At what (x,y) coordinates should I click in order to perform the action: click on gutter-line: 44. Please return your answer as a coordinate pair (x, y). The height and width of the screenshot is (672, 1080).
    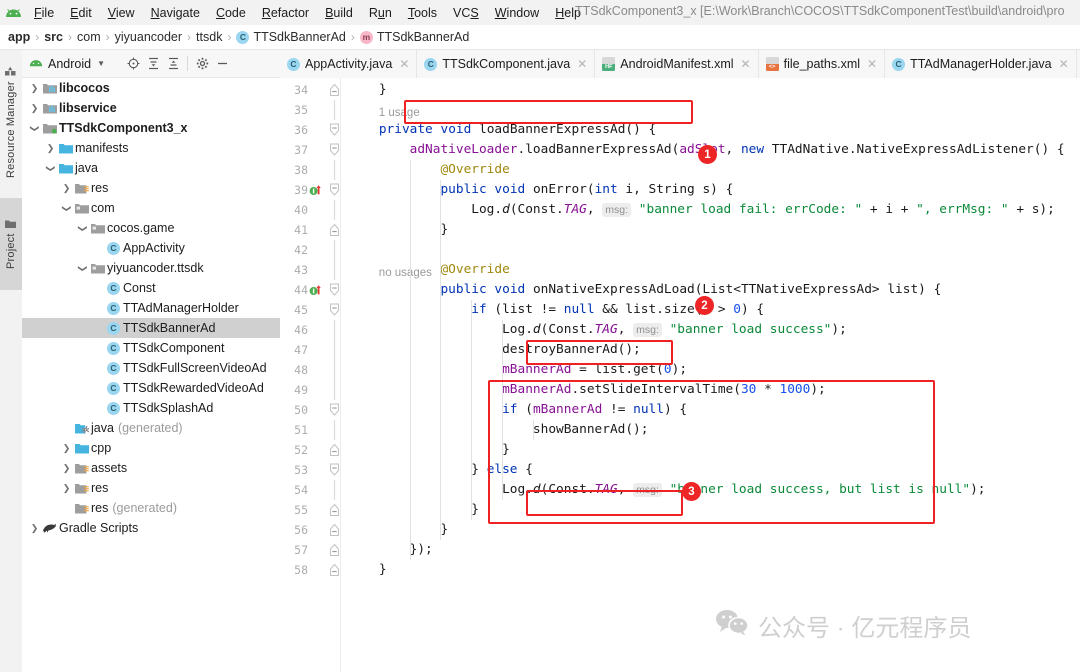
    Looking at the image, I should click on (314, 290).